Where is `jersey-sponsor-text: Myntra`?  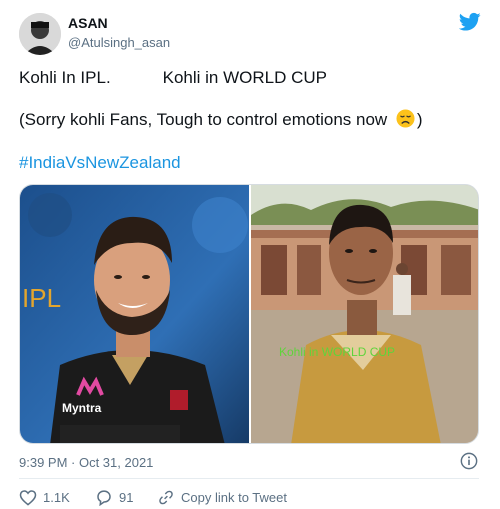 jersey-sponsor-text: Myntra is located at coordinates (82, 408).